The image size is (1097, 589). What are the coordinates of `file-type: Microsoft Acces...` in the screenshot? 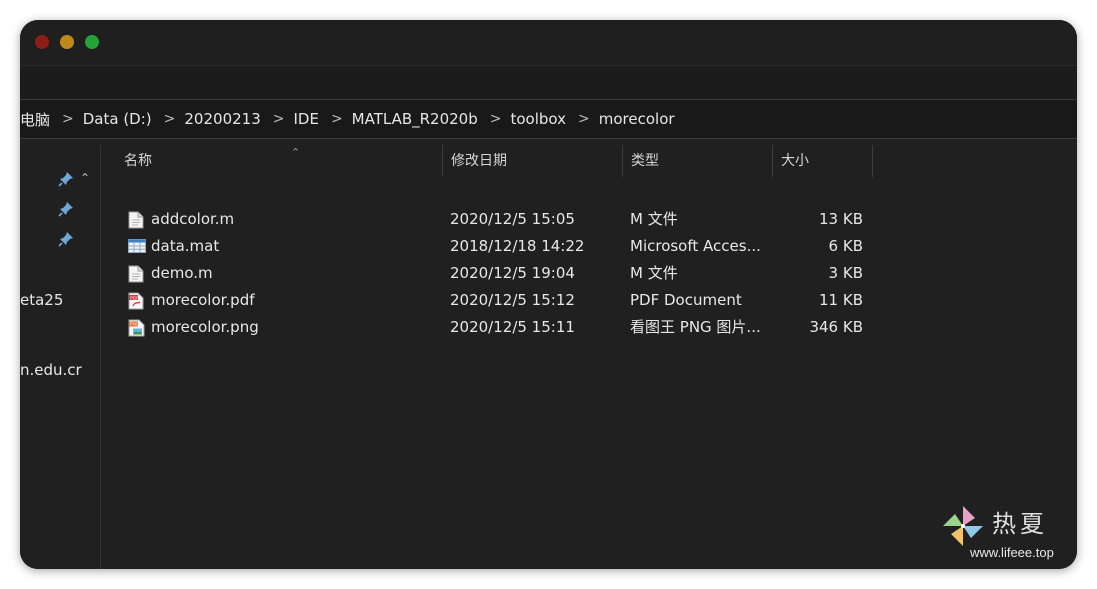 It's located at (695, 246).